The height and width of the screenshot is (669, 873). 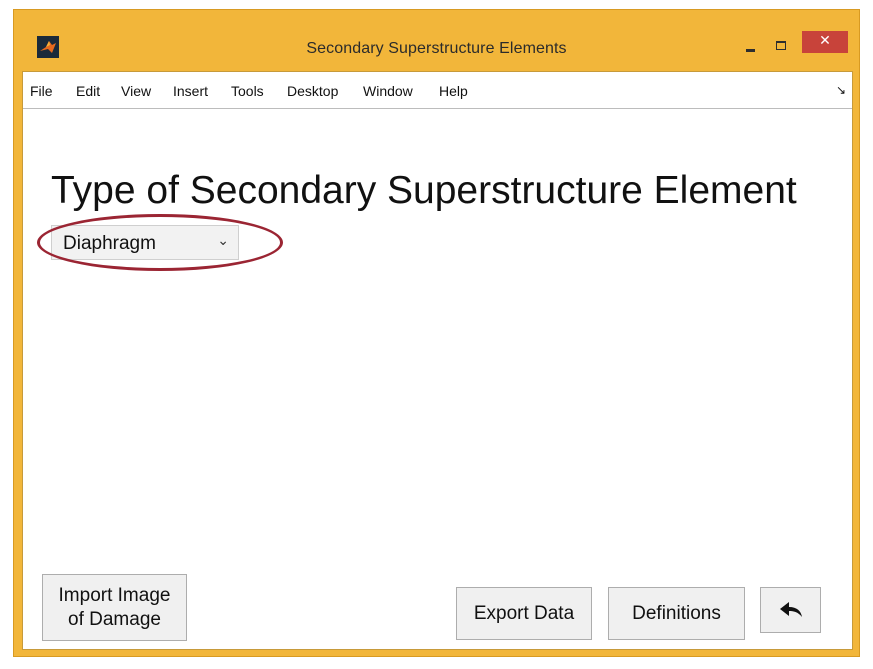 I want to click on import-image-of-damage-button: Import Image of Damage, so click(x=114, y=607).